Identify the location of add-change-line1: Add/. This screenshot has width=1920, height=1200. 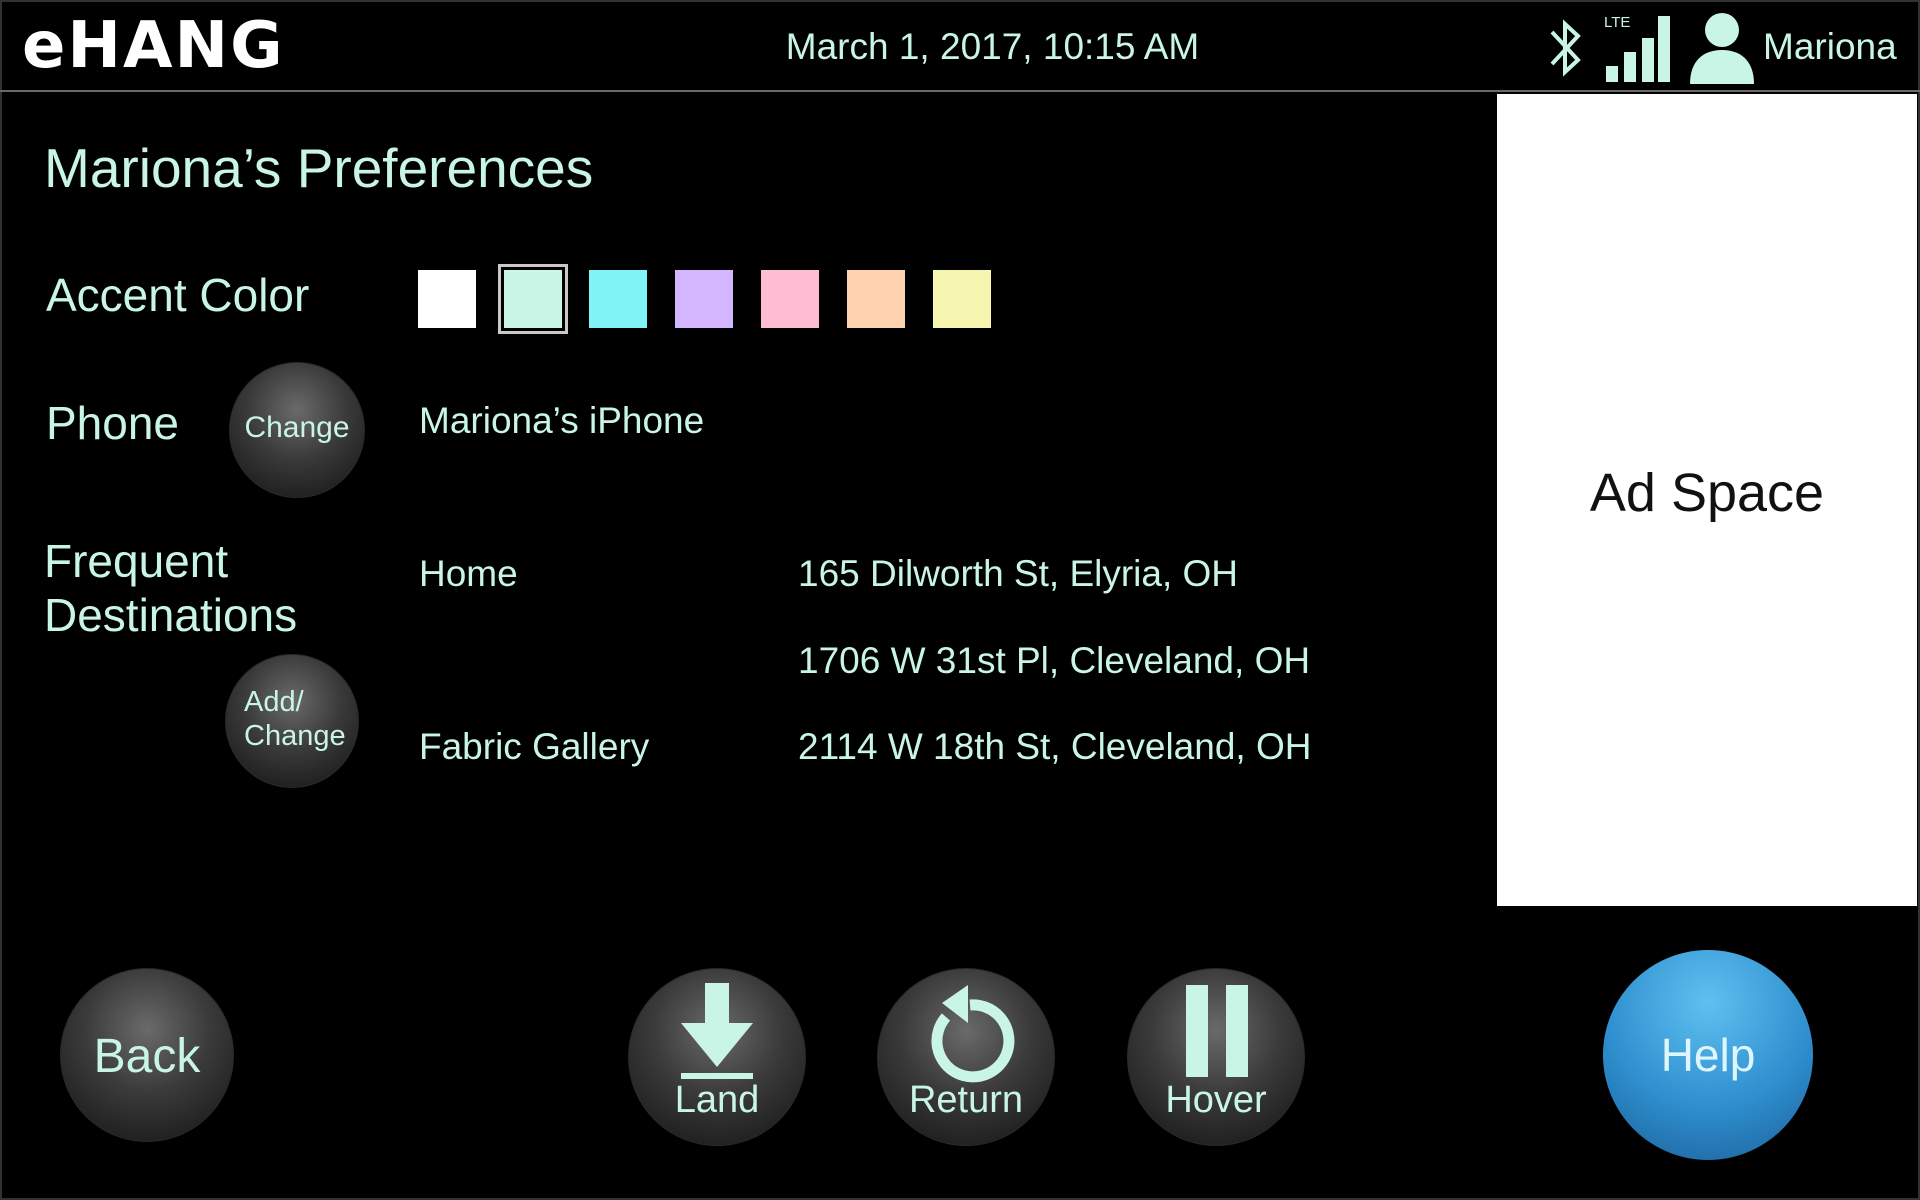
(274, 702).